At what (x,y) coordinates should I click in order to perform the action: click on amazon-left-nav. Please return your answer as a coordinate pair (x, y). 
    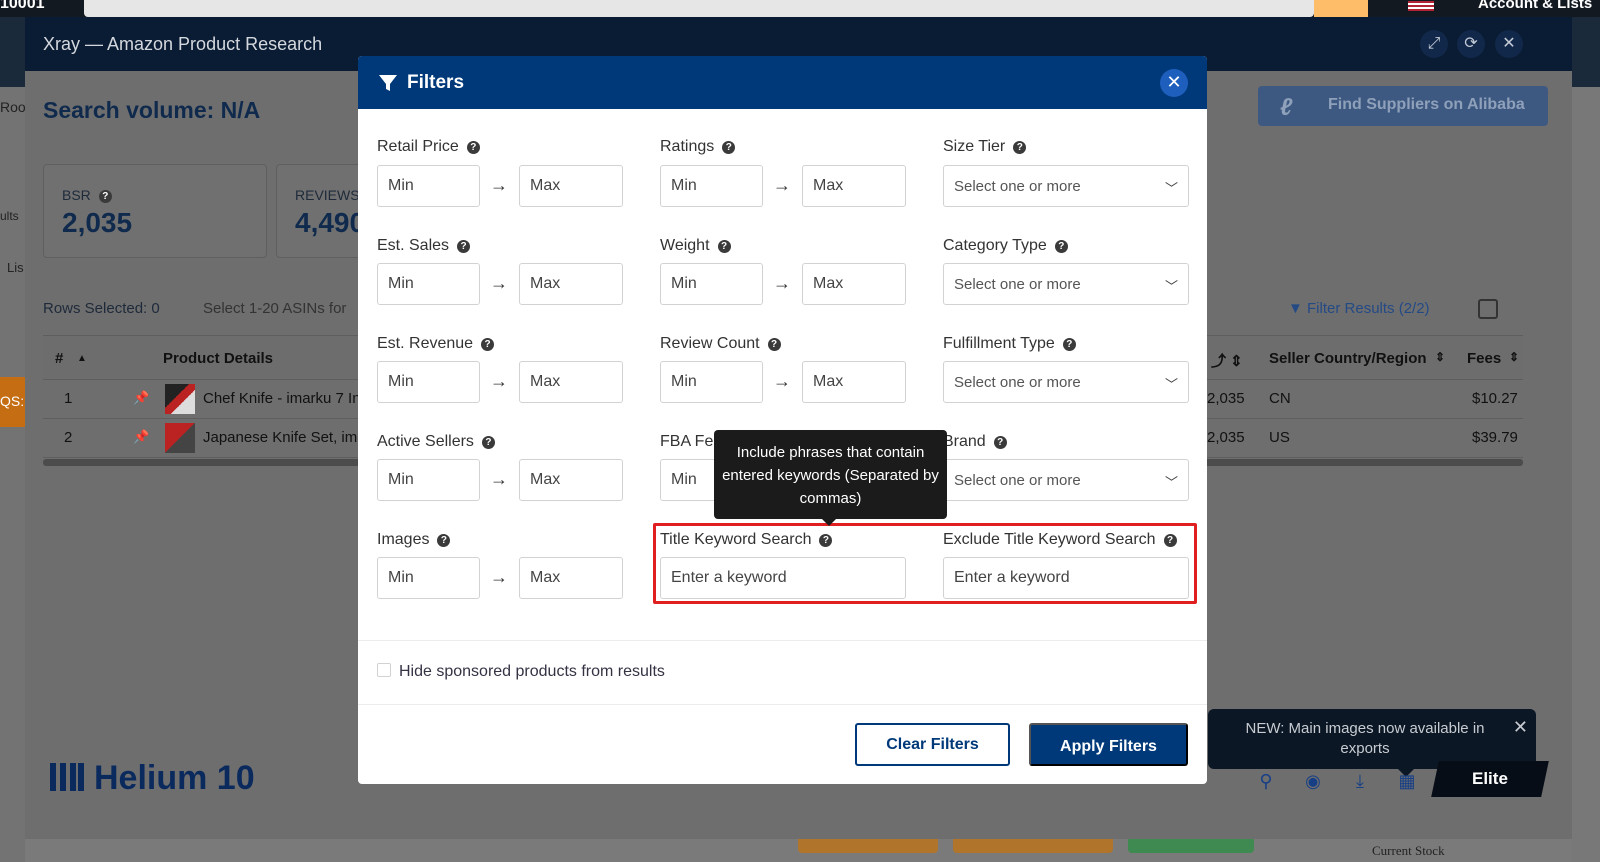
    Looking at the image, I should click on (12, 52).